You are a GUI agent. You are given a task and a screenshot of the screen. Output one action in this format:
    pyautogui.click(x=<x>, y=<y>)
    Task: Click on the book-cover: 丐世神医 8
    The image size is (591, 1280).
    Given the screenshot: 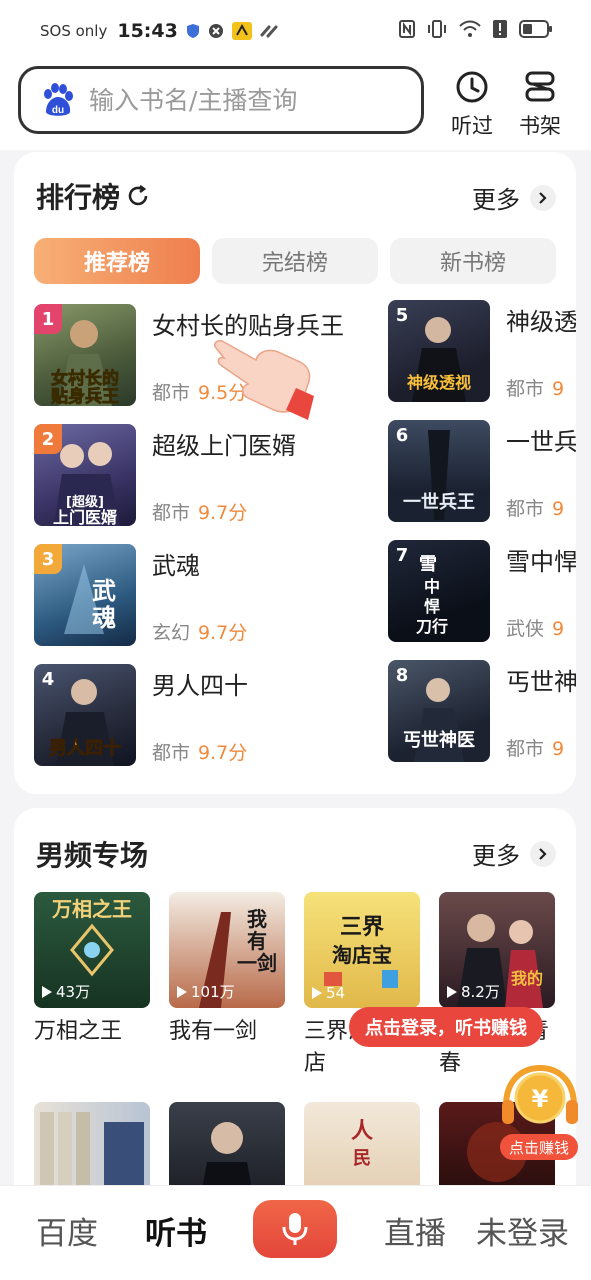 What is the action you would take?
    pyautogui.click(x=439, y=711)
    